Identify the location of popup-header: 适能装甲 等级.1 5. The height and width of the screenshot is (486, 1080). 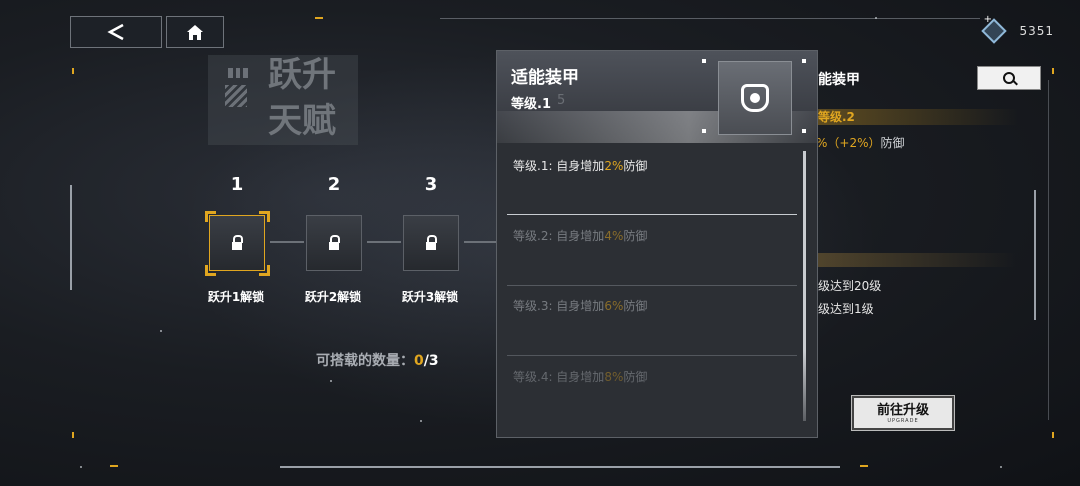
(657, 97).